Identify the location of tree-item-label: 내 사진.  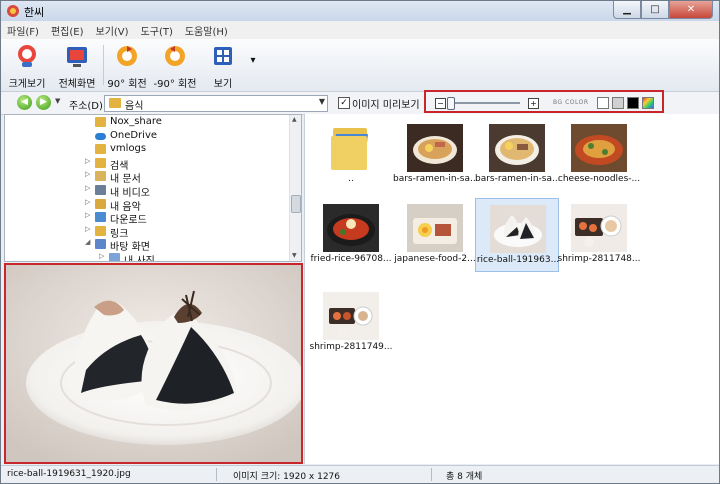
(139, 259).